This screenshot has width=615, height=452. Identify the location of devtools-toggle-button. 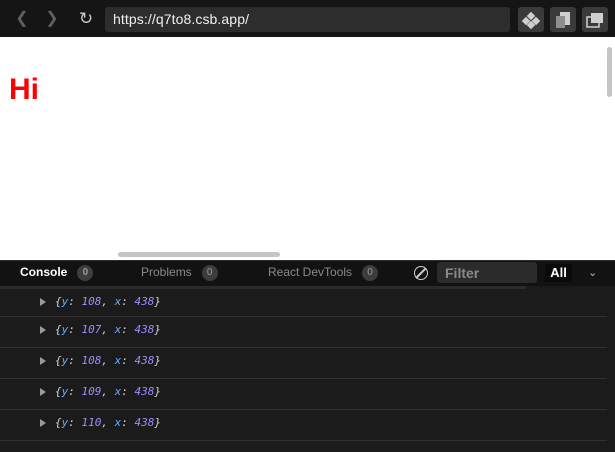
(531, 19).